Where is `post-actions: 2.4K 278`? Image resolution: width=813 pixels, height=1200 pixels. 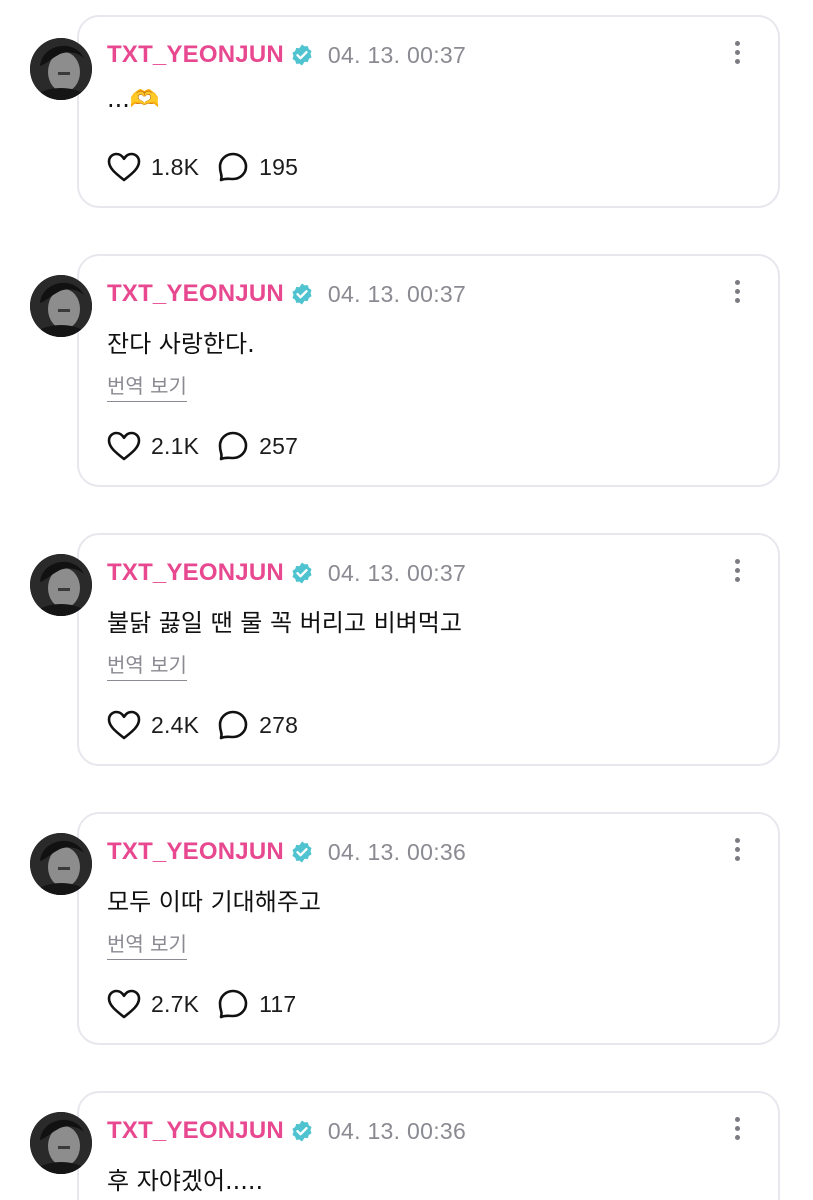 post-actions: 2.4K 278 is located at coordinates (202, 725).